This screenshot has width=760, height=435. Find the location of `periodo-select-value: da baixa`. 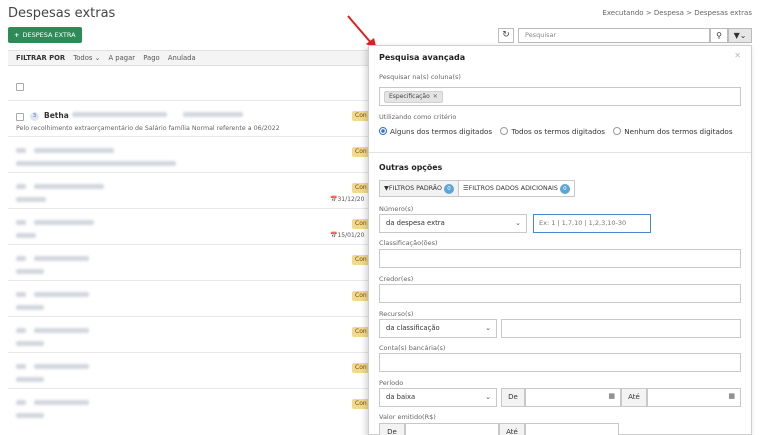

periodo-select-value: da baixa is located at coordinates (401, 397).